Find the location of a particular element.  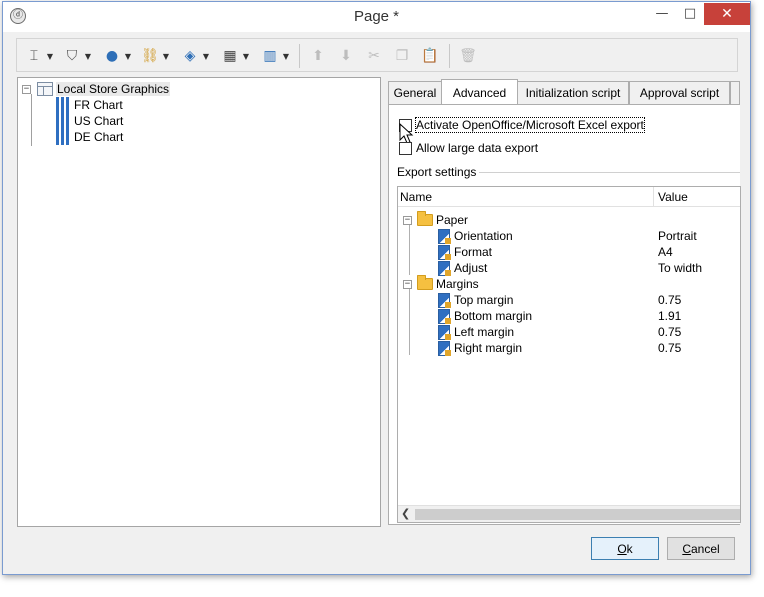

grid-row-margins: − Margins is located at coordinates (569, 283).